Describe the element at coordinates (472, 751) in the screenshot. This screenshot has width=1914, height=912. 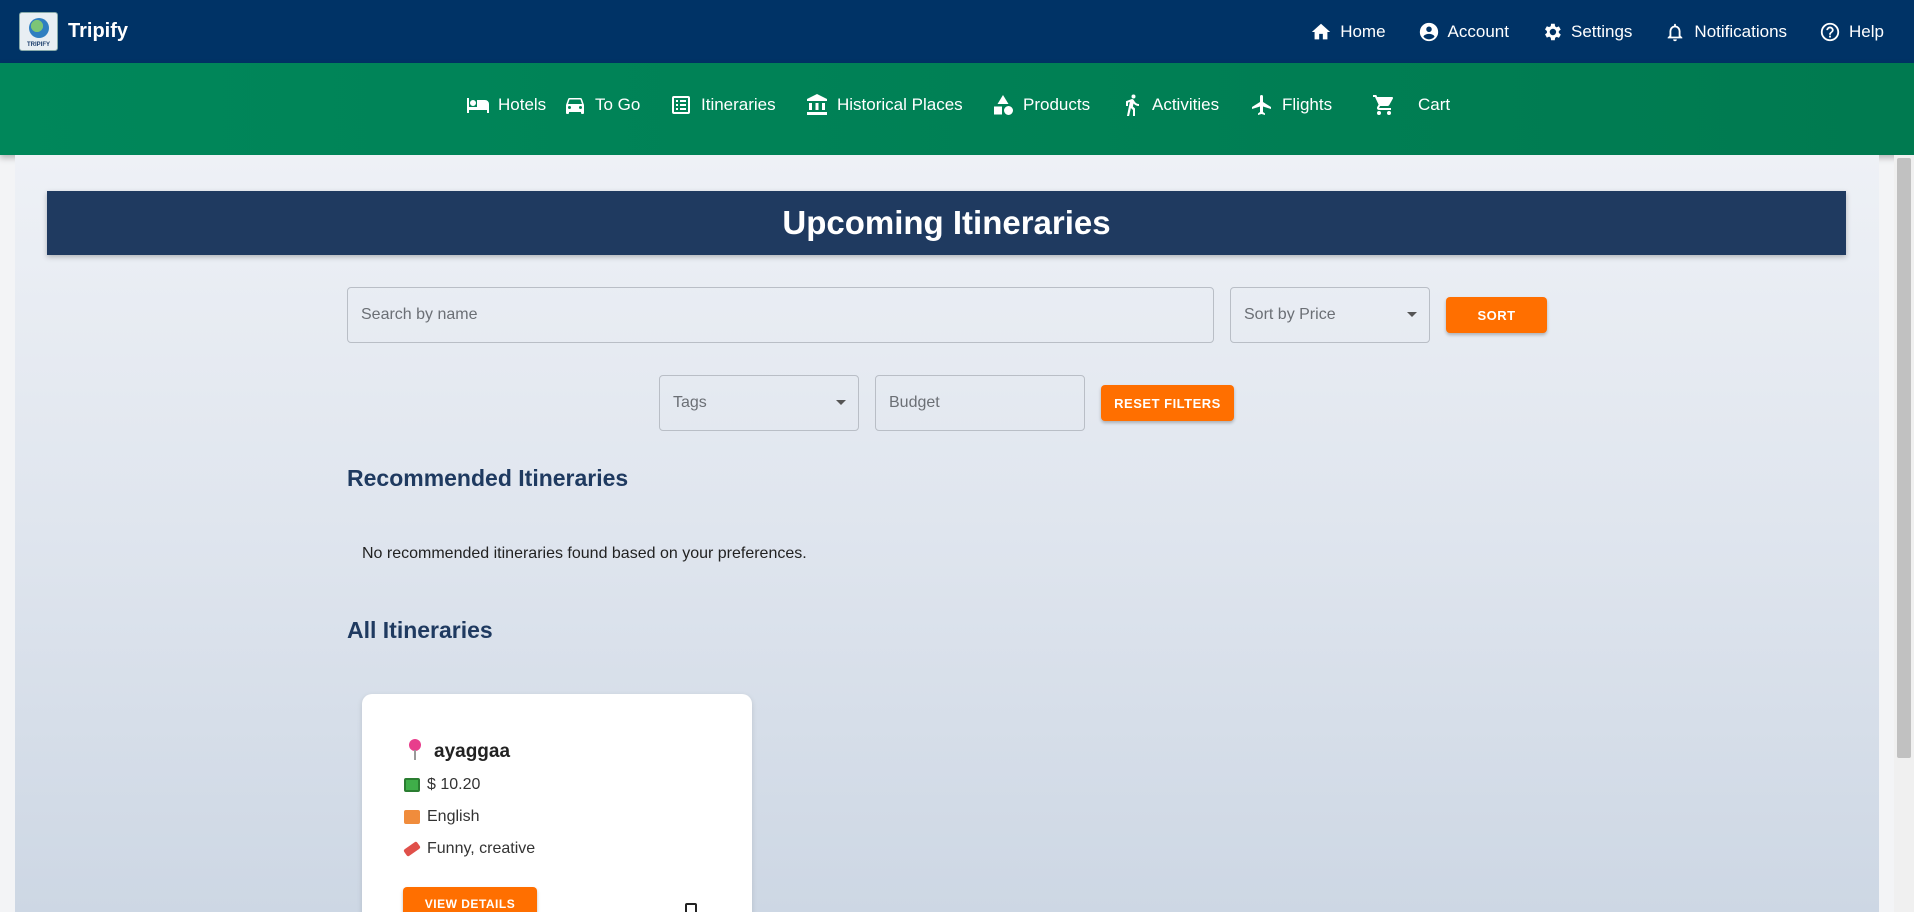
I see `itinerary-name: ayaggaa` at that location.